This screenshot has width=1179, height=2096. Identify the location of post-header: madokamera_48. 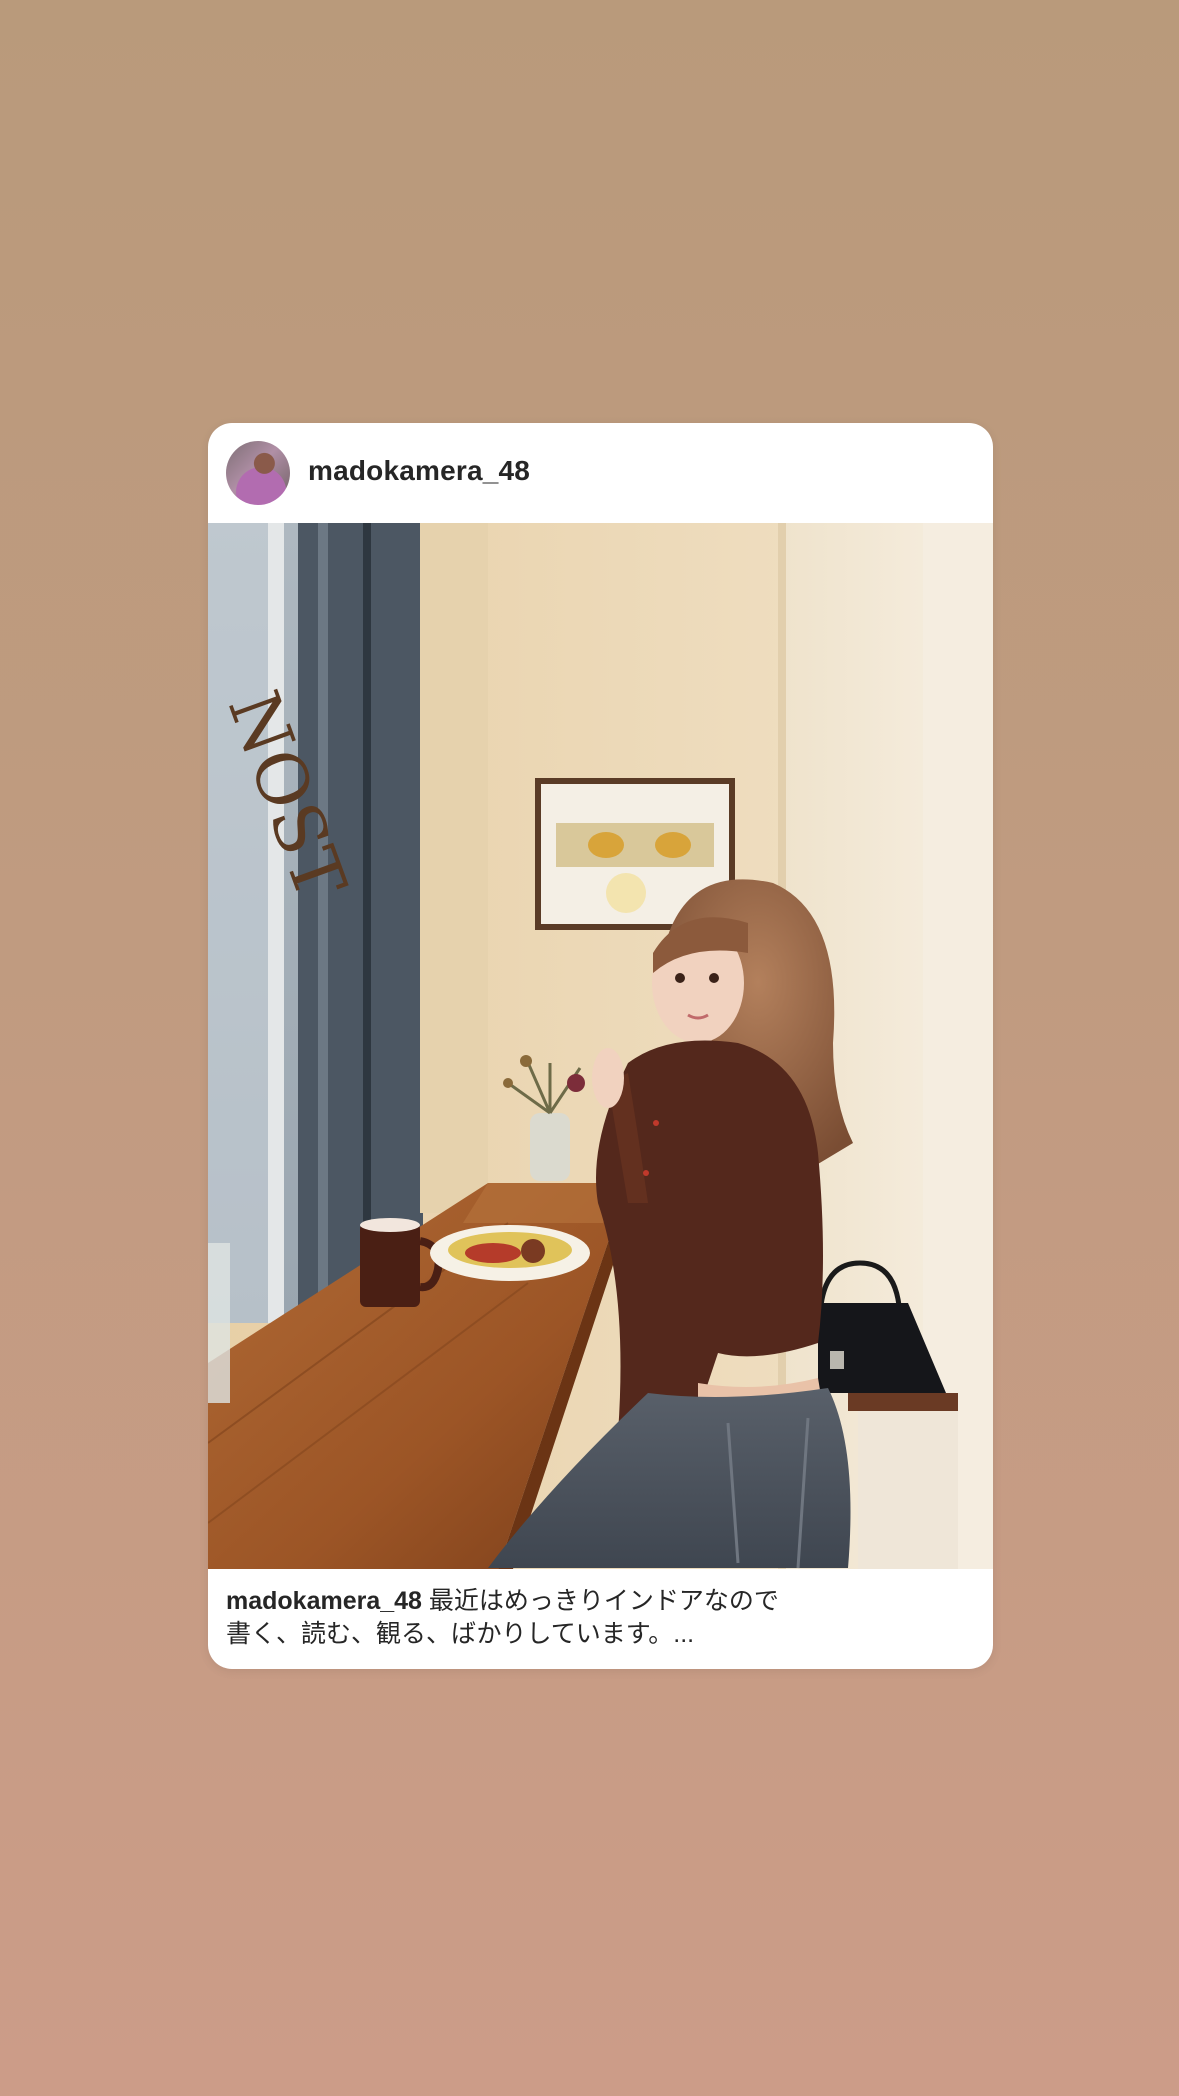
(600, 473).